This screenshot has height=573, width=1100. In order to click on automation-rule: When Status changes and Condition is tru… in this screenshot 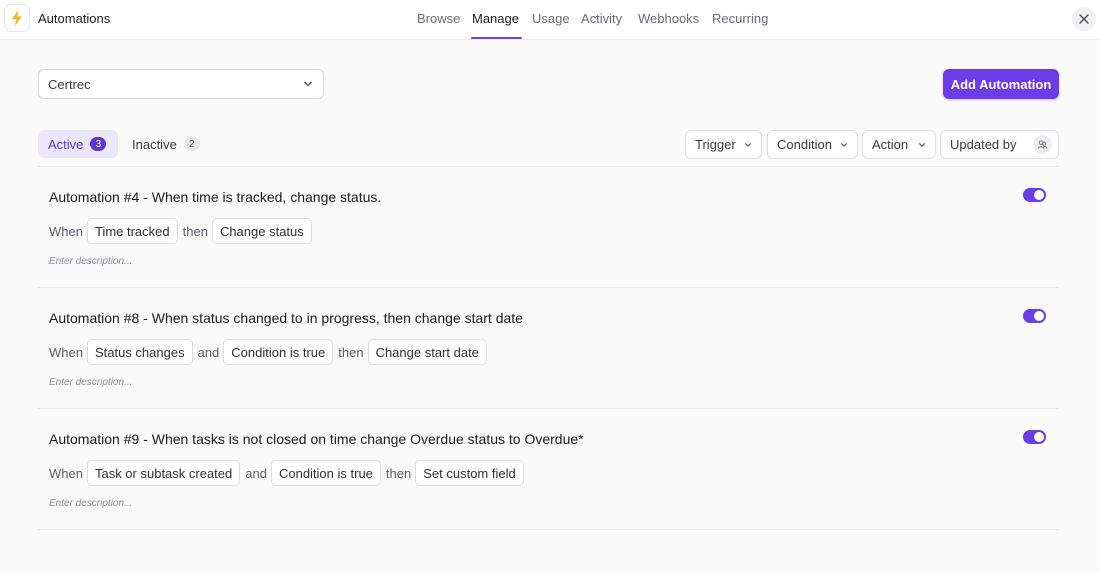, I will do `click(270, 352)`.